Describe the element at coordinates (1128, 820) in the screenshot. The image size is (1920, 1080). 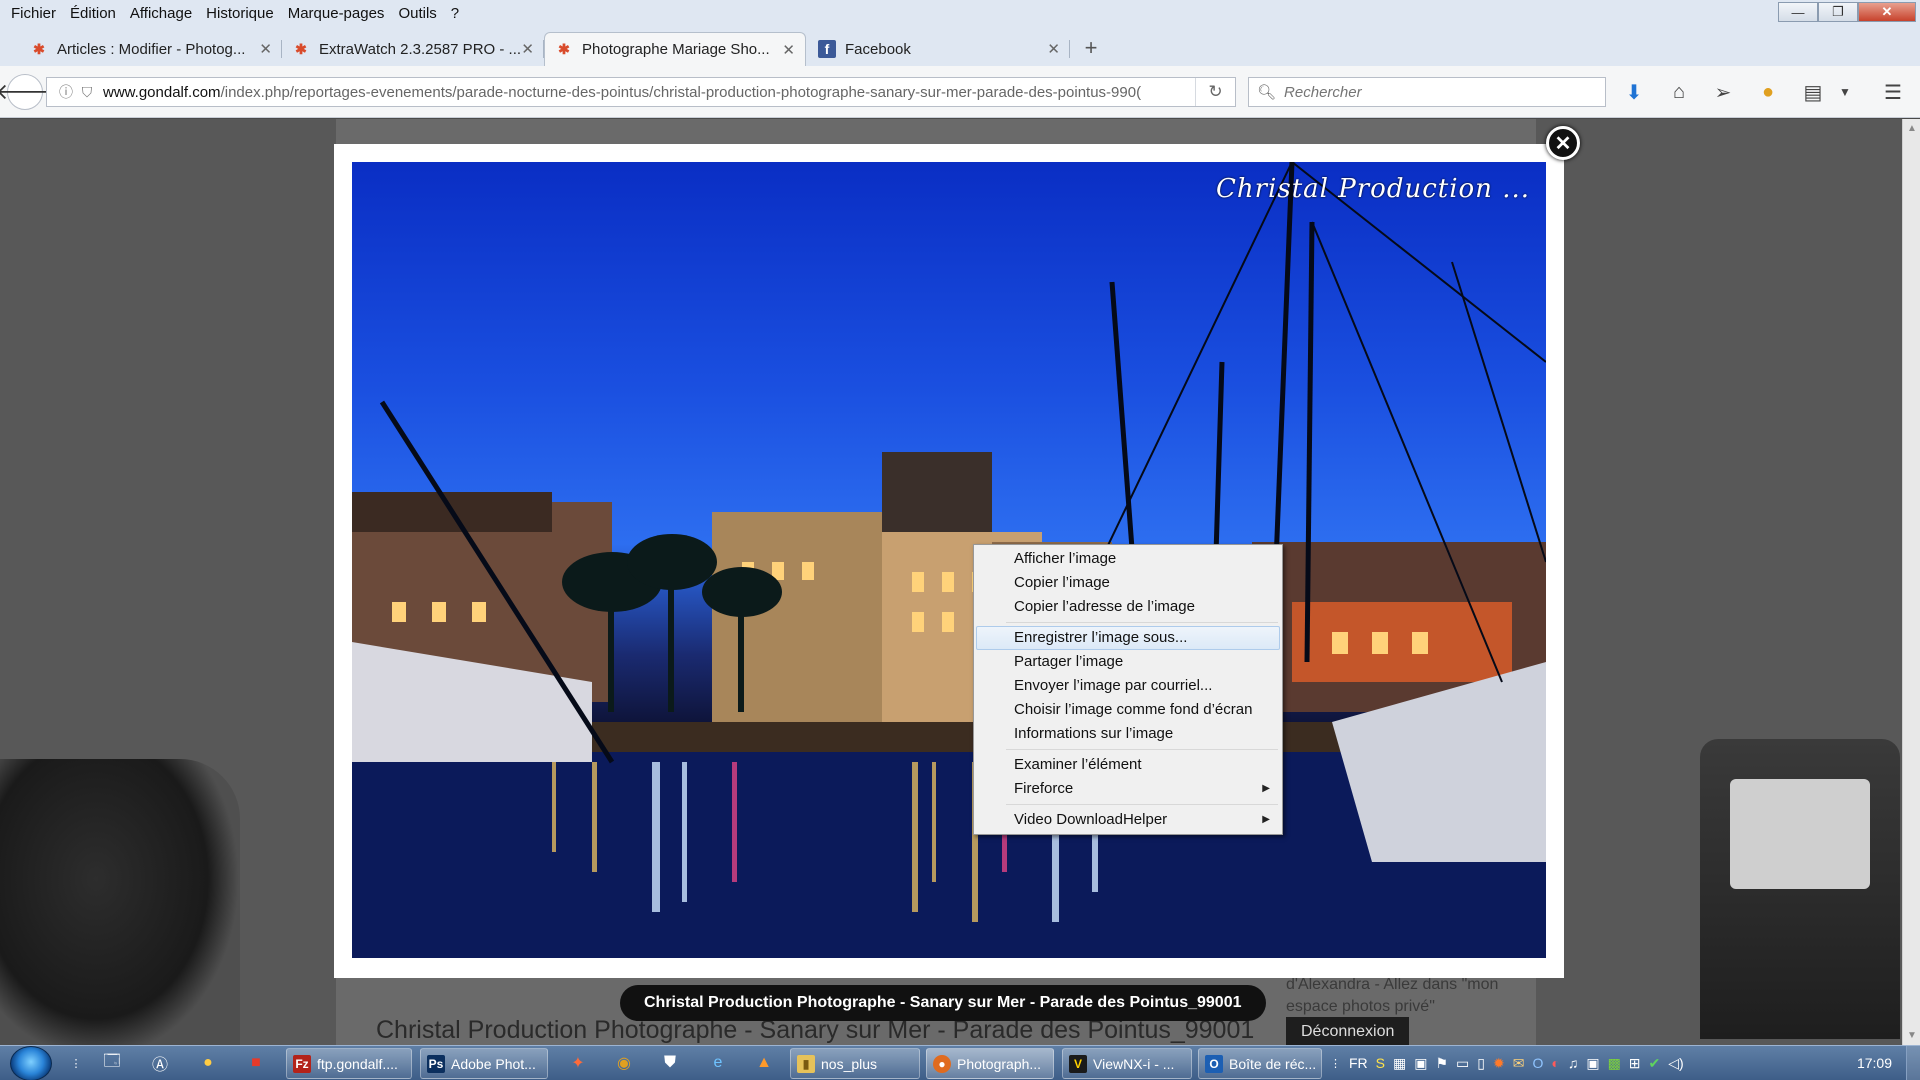
I see `ctx-video-downloadhelper: Video DownloadHelper ▶` at that location.